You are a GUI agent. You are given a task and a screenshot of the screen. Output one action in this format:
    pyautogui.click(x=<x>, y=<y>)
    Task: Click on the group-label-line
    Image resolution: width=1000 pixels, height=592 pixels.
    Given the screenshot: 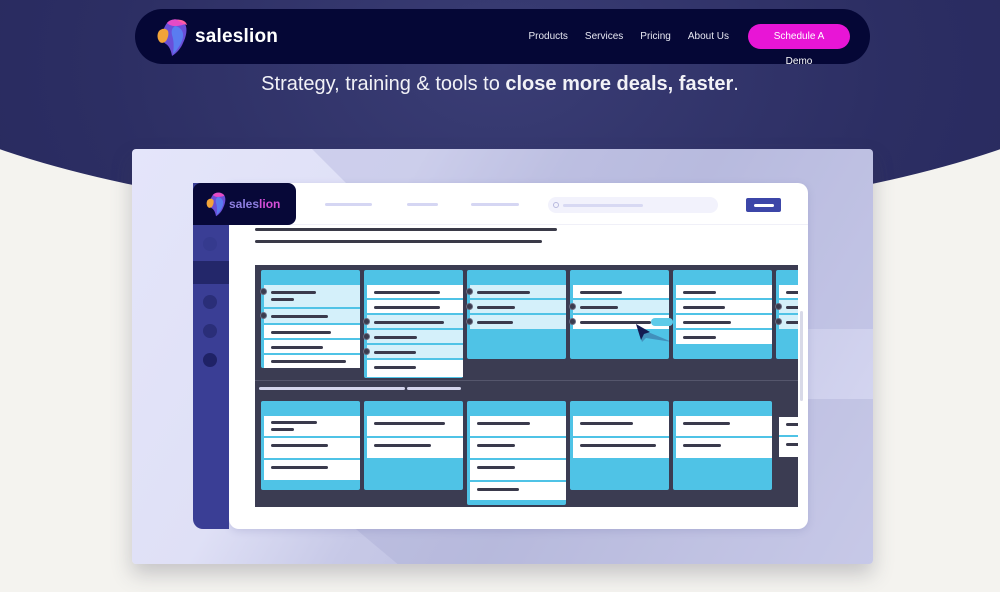 What is the action you would take?
    pyautogui.click(x=434, y=388)
    